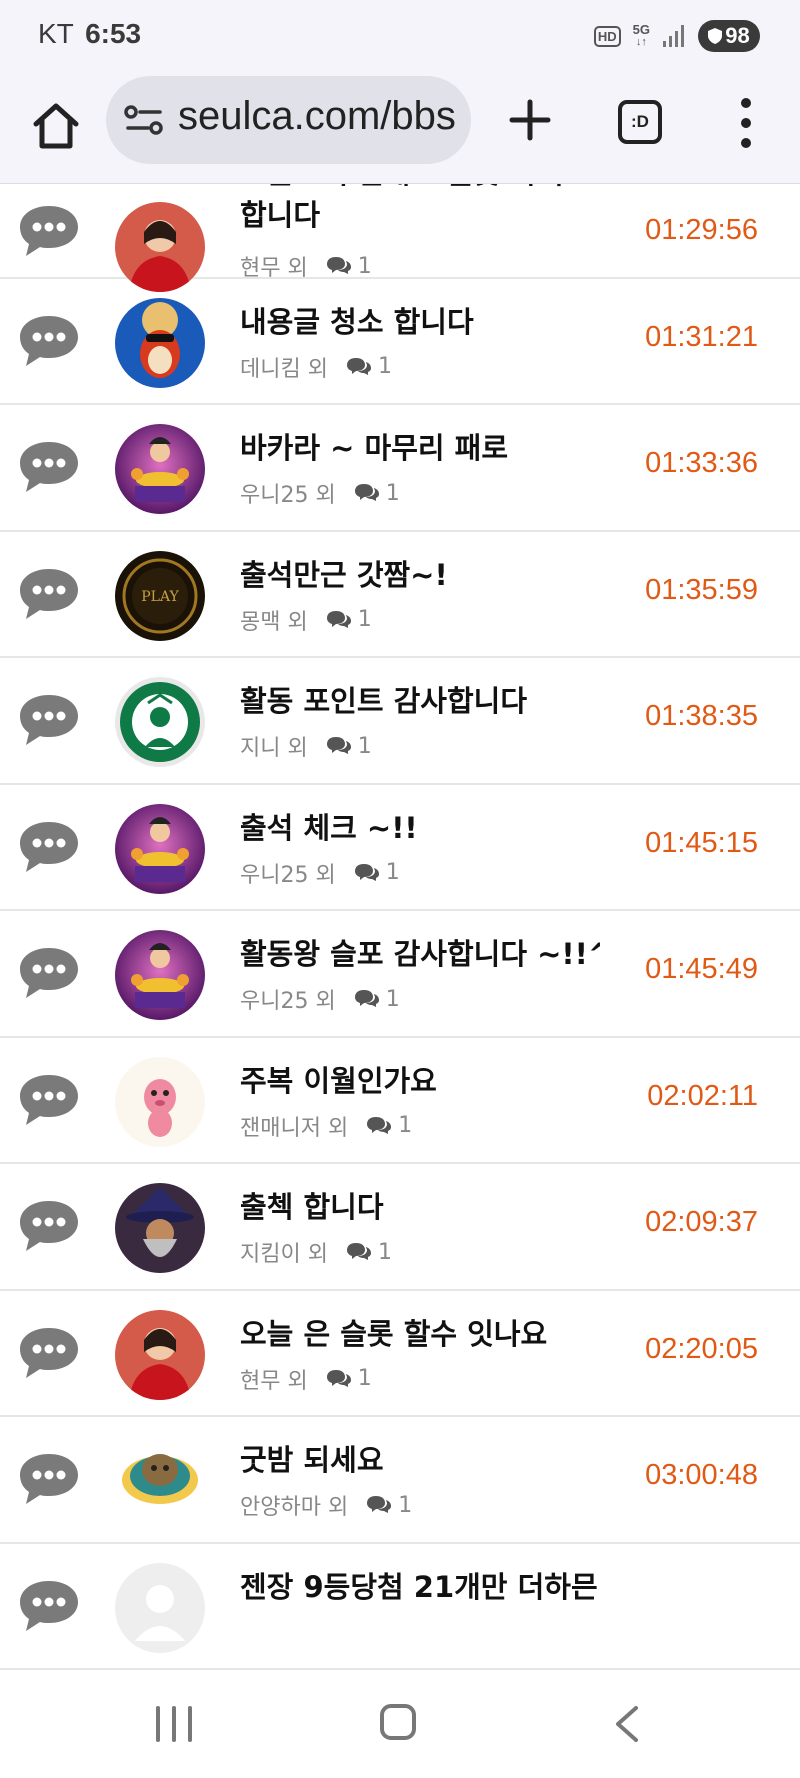  I want to click on battery-shield-icon, so click(715, 36).